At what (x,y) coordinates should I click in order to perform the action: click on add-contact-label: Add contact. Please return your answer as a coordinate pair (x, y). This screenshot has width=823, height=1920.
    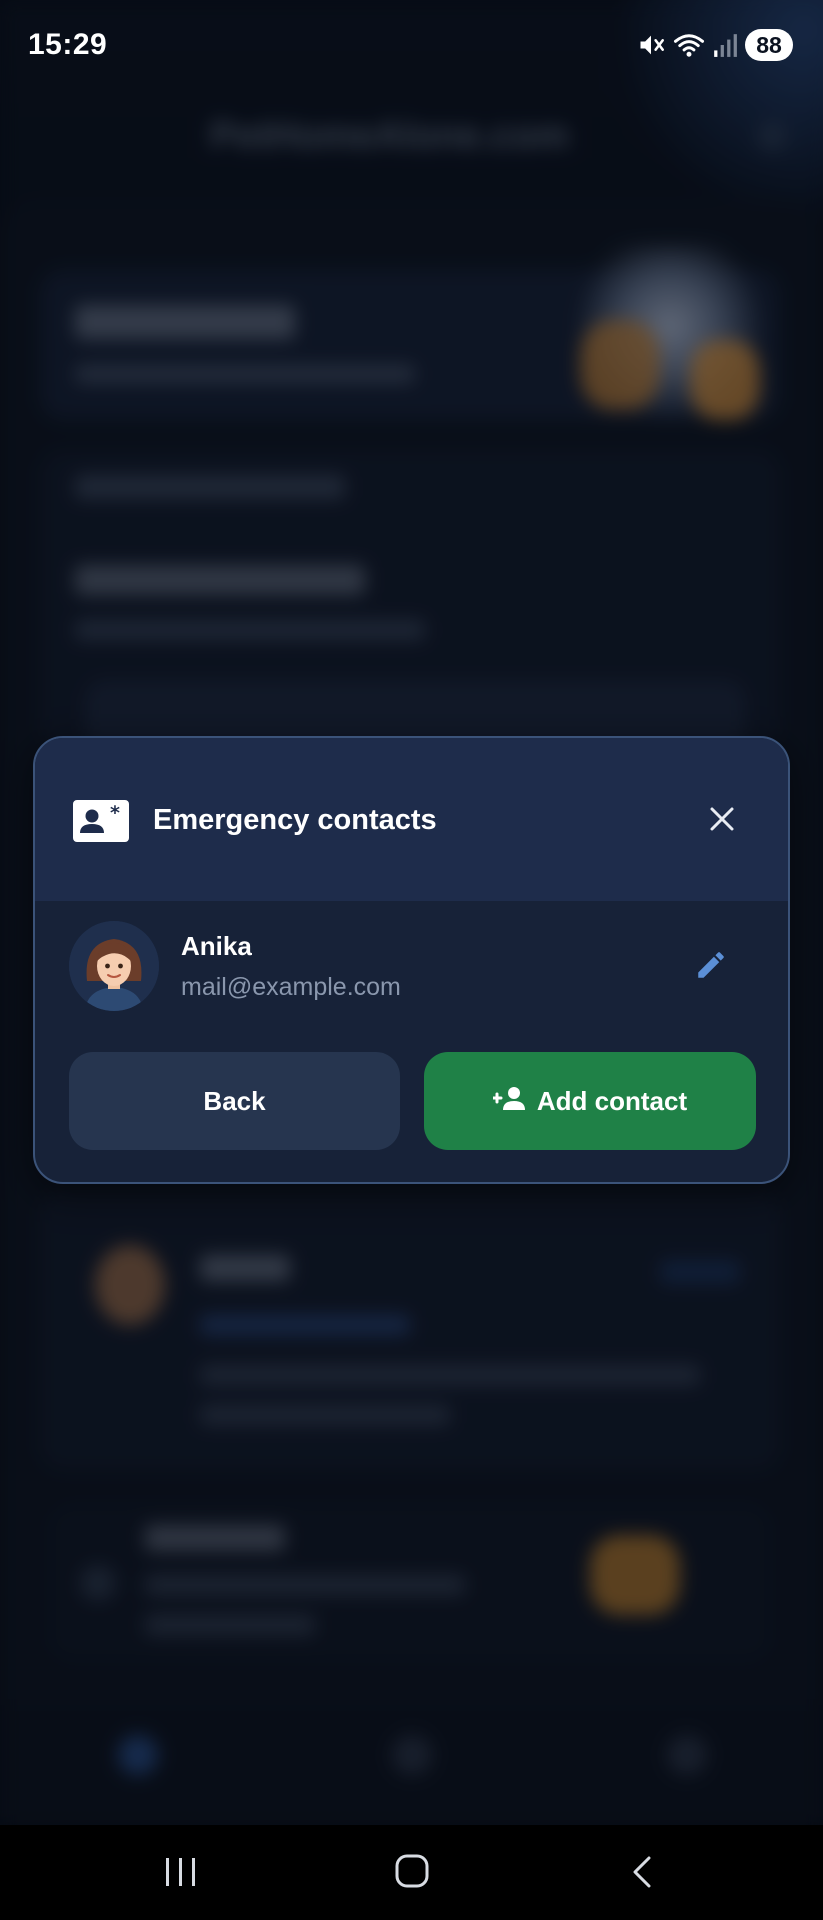
    Looking at the image, I should click on (612, 1100).